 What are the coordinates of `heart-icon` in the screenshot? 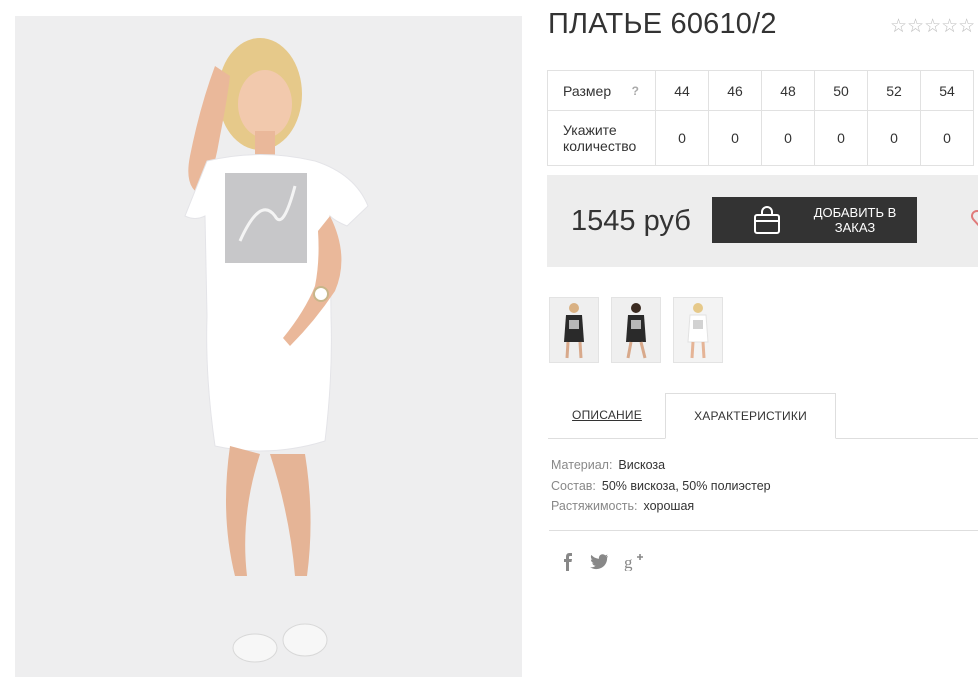 It's located at (974, 221).